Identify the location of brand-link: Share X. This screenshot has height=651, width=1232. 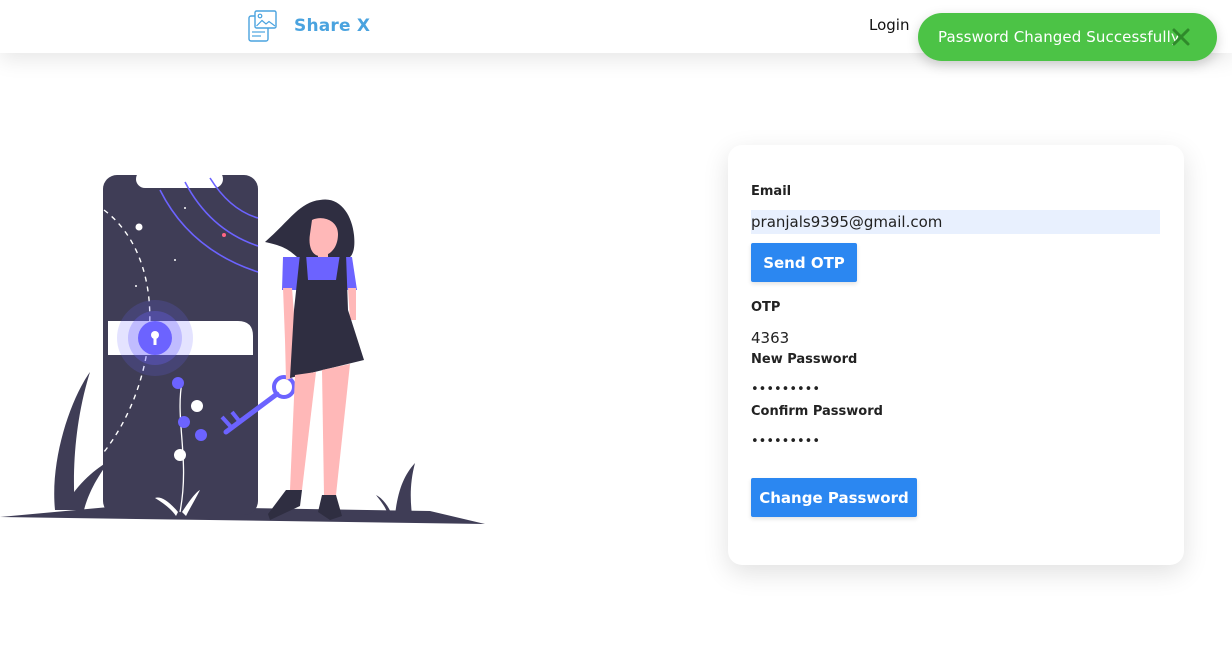
(309, 26).